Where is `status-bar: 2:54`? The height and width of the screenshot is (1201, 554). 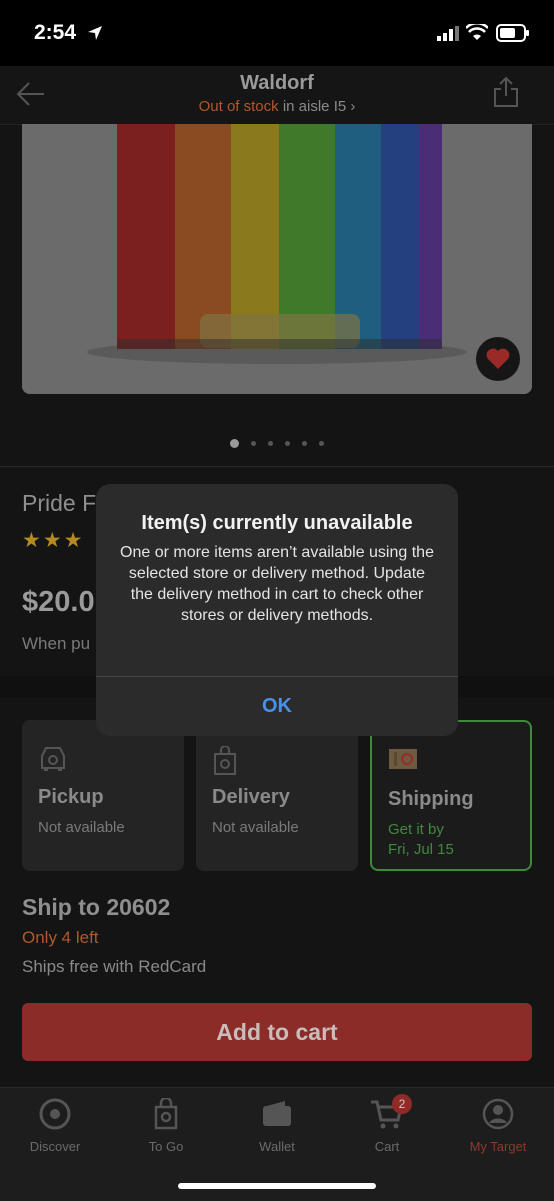
status-bar: 2:54 is located at coordinates (277, 33).